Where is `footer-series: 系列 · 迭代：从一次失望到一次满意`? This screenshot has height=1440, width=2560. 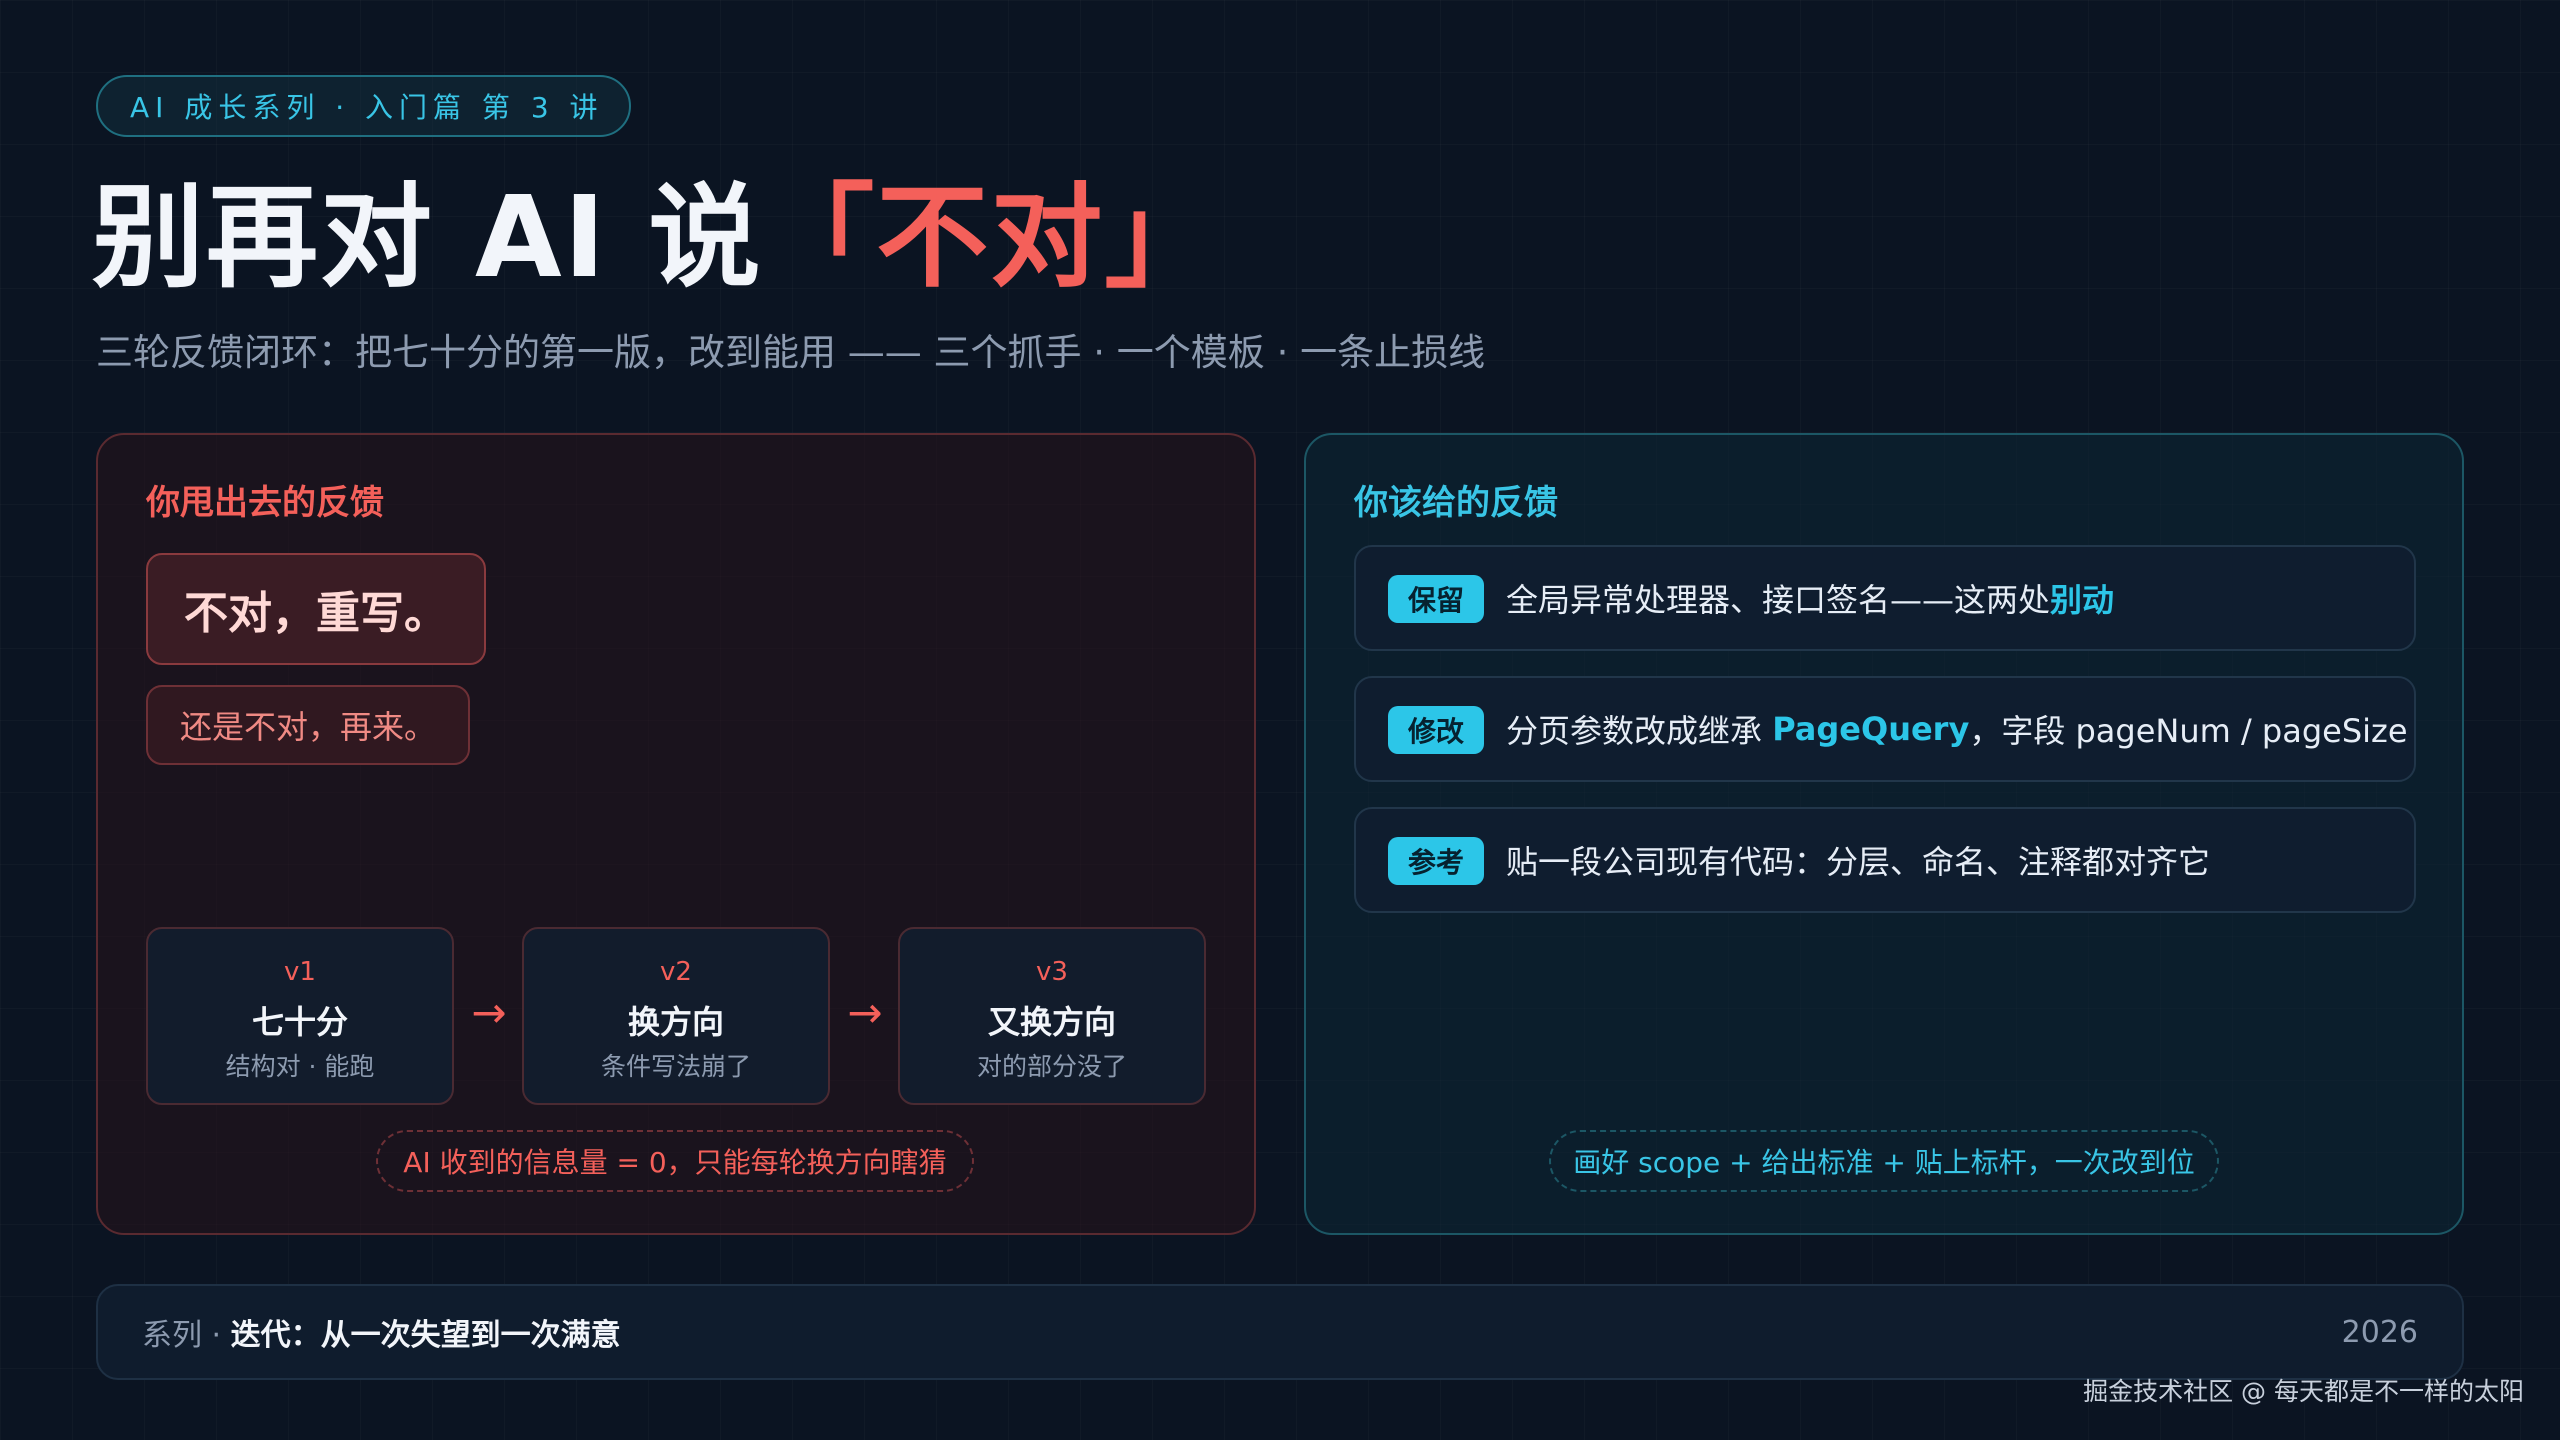 footer-series: 系列 · 迭代：从一次失望到一次满意 is located at coordinates (381, 1332).